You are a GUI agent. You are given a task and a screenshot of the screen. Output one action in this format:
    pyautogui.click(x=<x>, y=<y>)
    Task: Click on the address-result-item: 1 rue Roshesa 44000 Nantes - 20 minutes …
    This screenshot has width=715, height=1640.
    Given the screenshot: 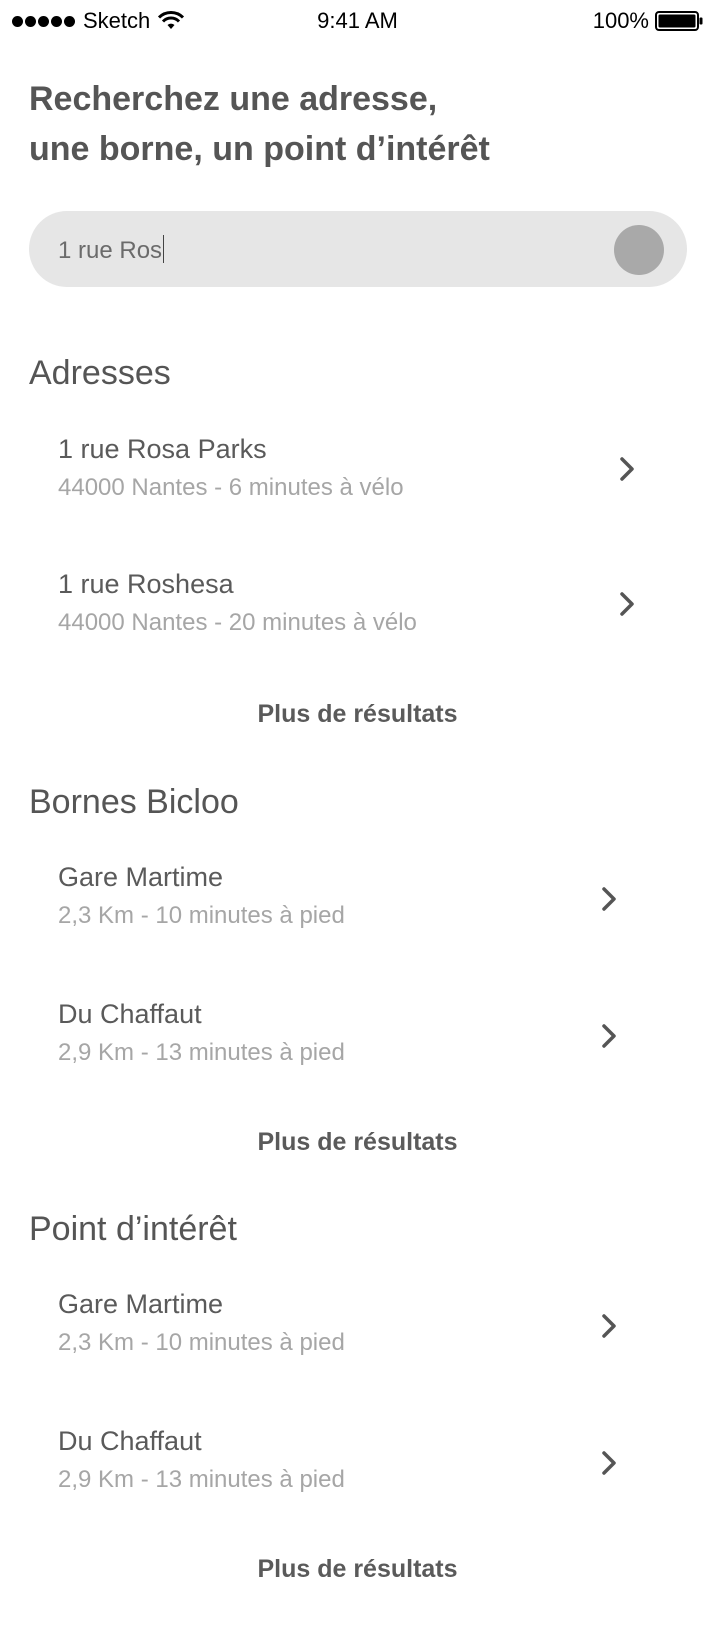 What is the action you would take?
    pyautogui.click(x=357, y=624)
    